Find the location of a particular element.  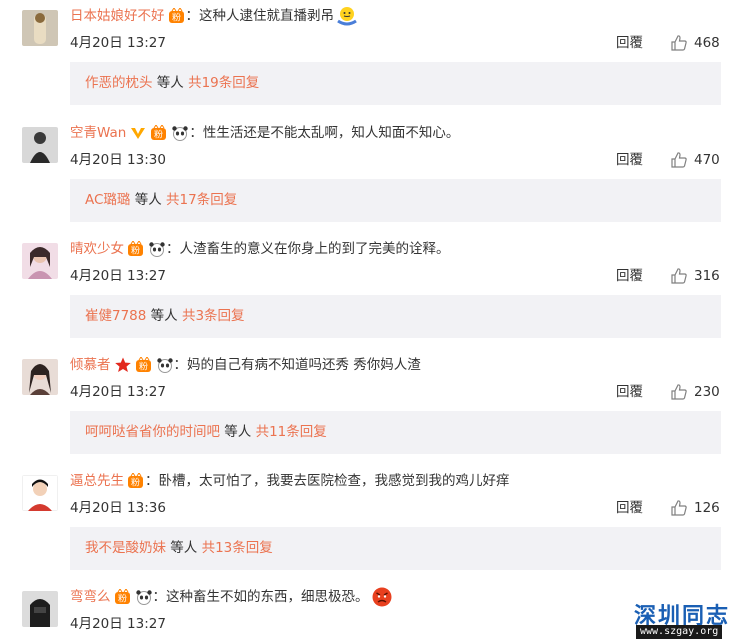

reply-count-link: 共11条回复 is located at coordinates (291, 432).